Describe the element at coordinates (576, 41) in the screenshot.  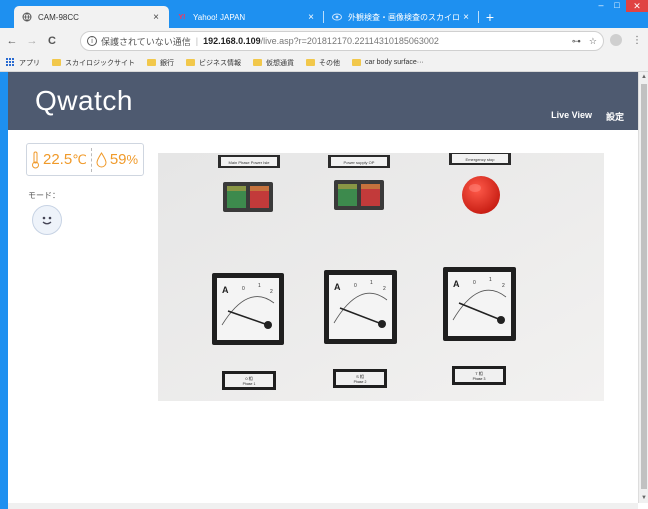
I see `key-icon: ⊶` at that location.